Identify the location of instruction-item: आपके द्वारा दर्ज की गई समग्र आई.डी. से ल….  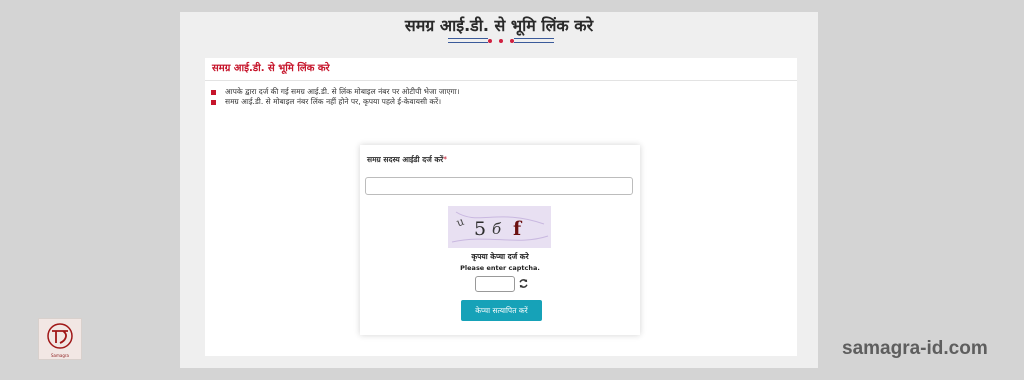
(504, 92).